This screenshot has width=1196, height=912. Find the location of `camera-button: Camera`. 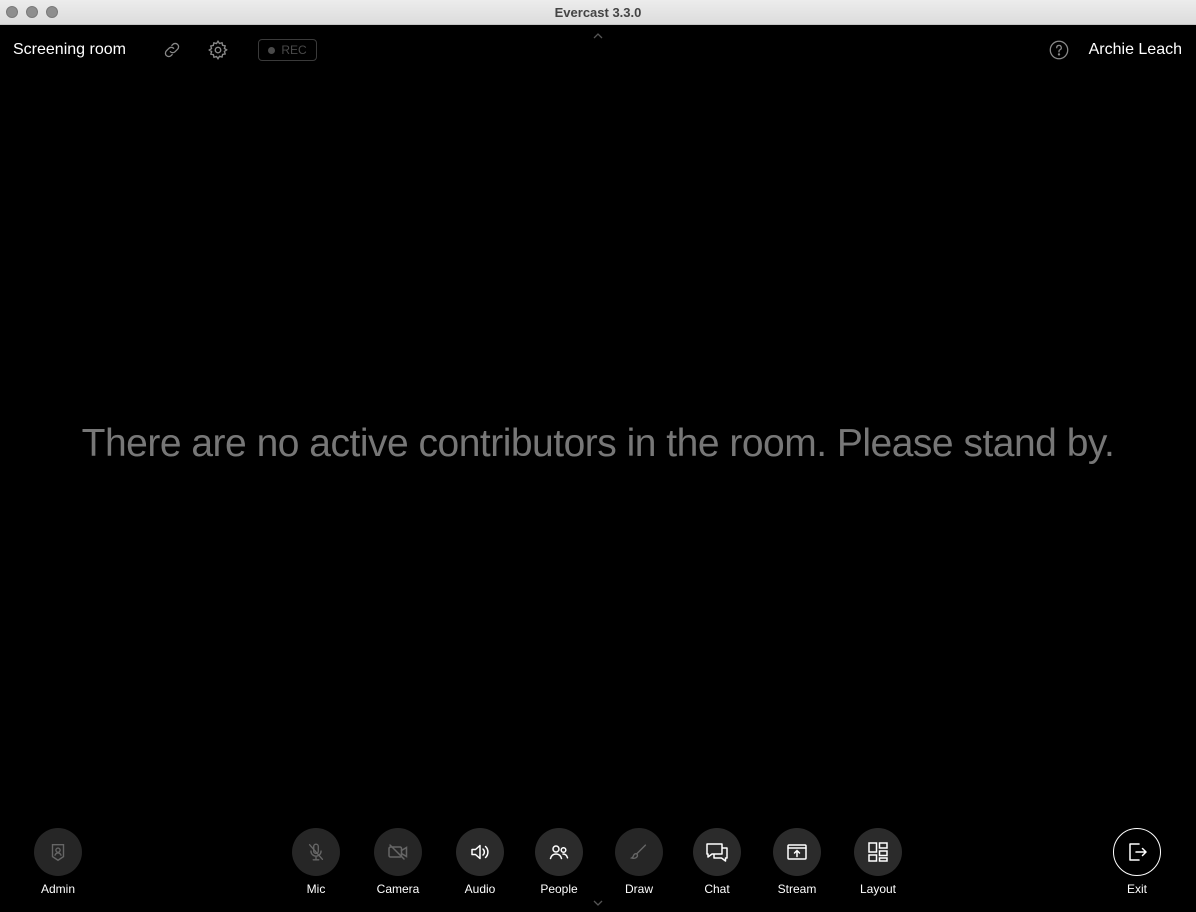

camera-button: Camera is located at coordinates (398, 862).